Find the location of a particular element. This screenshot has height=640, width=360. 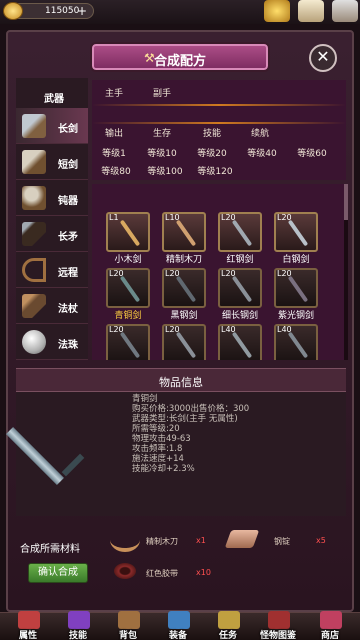

item-level-line: 所需等级:20 is located at coordinates (156, 429).